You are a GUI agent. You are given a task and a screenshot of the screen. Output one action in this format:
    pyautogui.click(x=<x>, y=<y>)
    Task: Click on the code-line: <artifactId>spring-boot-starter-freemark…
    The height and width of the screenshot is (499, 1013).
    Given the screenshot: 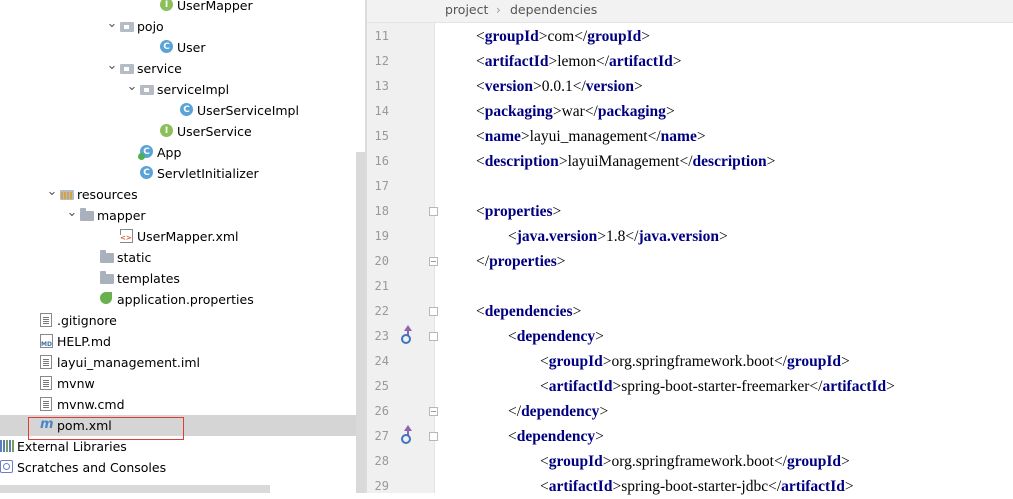 What is the action you would take?
    pyautogui.click(x=717, y=386)
    